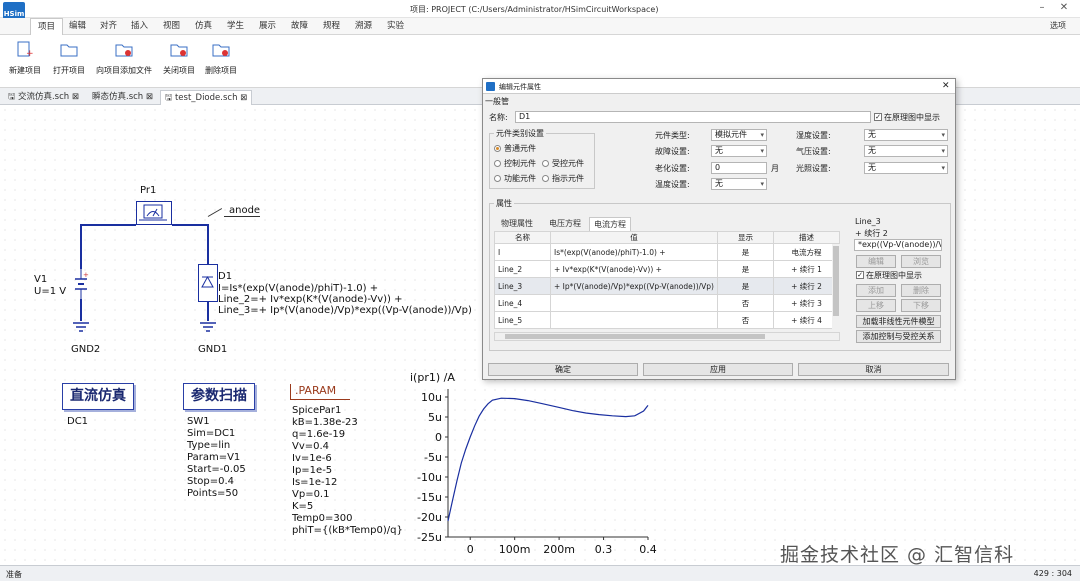 The height and width of the screenshot is (581, 1080). Describe the element at coordinates (206, 97) in the screenshot. I see `doc-tab-diode: 🖫 test_Diode.sch ⊠` at that location.